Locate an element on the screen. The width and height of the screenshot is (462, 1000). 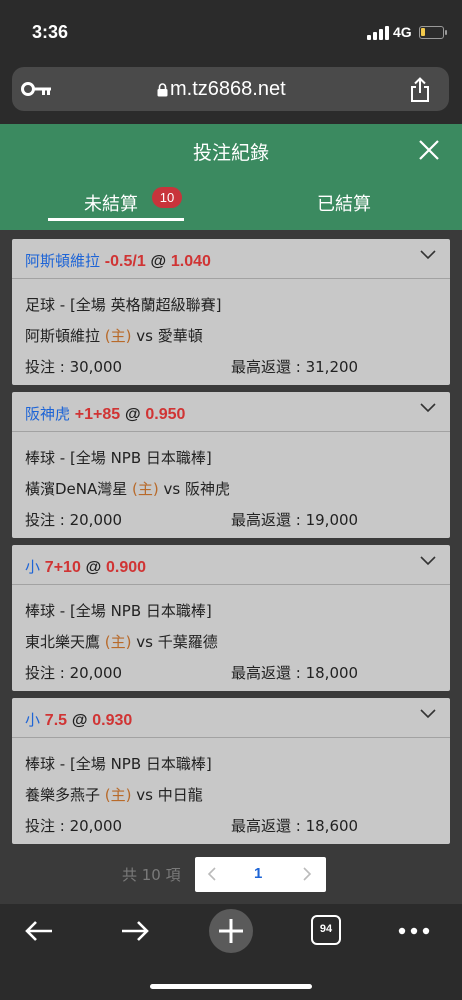
tab-unsettled: 未結算 10 is located at coordinates (116, 204).